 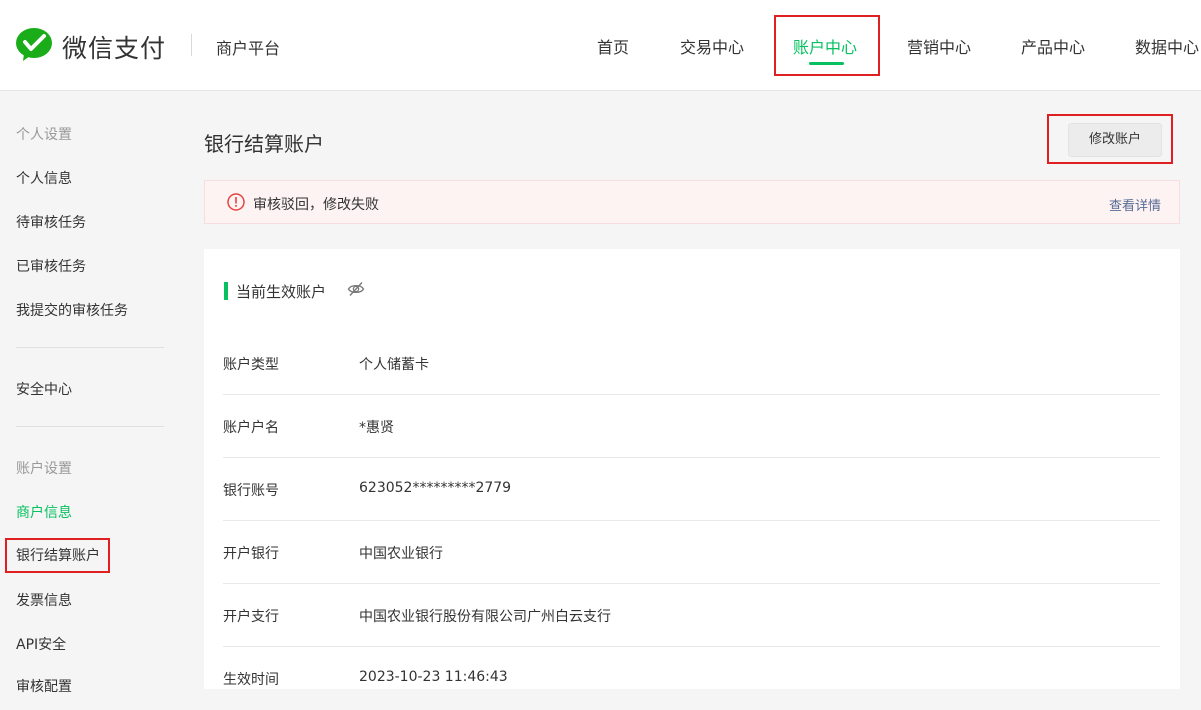 What do you see at coordinates (613, 46) in the screenshot?
I see `nav-home: 首页` at bounding box center [613, 46].